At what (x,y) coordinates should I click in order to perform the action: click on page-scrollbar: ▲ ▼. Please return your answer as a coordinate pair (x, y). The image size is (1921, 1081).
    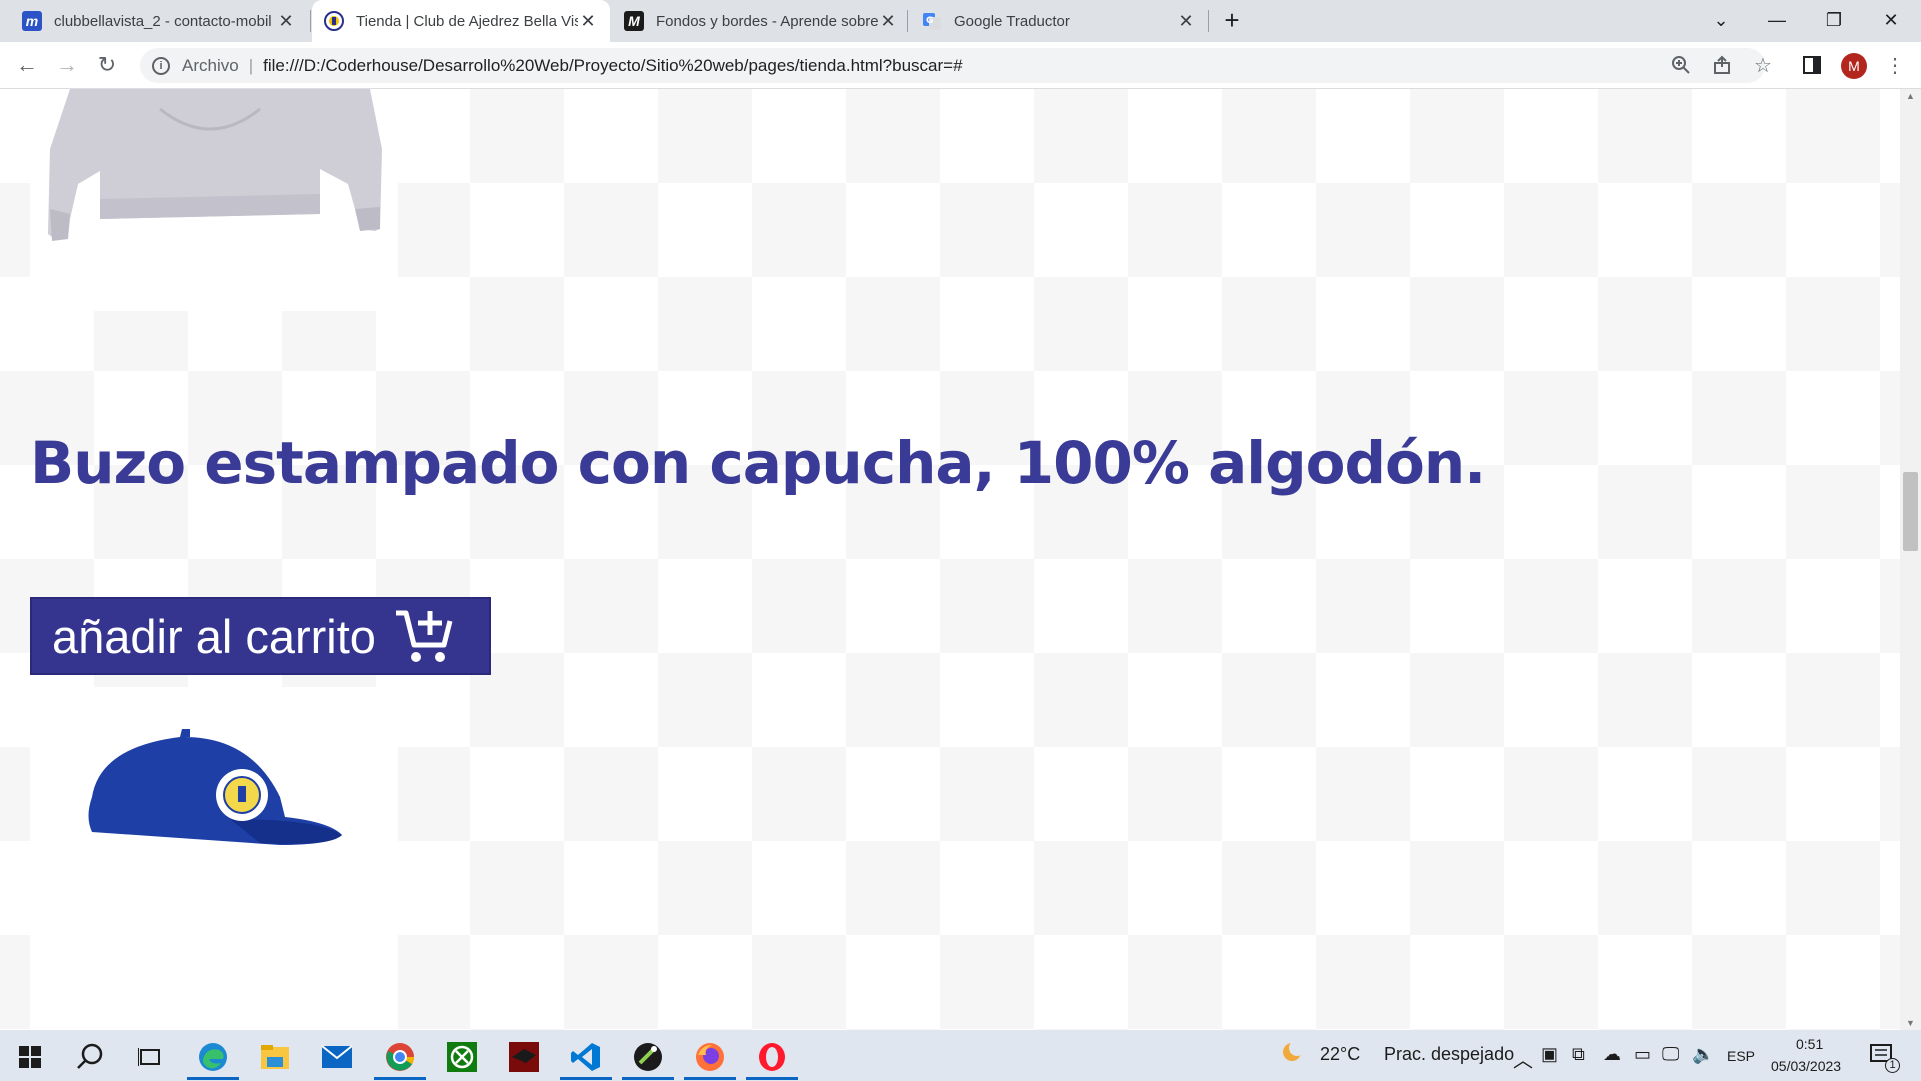
    Looking at the image, I should click on (1910, 559).